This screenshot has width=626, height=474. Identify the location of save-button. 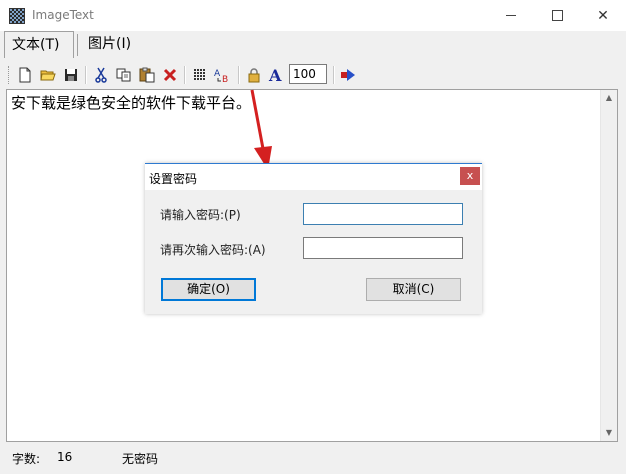
(71, 75).